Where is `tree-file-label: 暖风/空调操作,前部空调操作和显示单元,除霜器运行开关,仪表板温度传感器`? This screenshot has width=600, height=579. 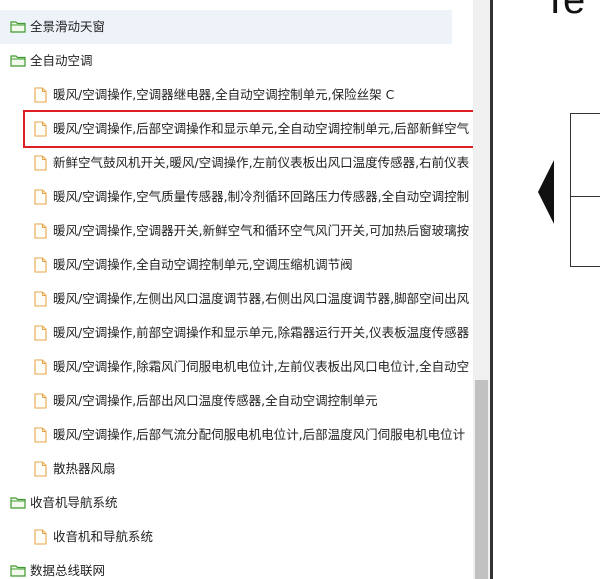
tree-file-label: 暖风/空调操作,前部空调操作和显示单元,除霜器运行开关,仪表板温度传感器 is located at coordinates (261, 332).